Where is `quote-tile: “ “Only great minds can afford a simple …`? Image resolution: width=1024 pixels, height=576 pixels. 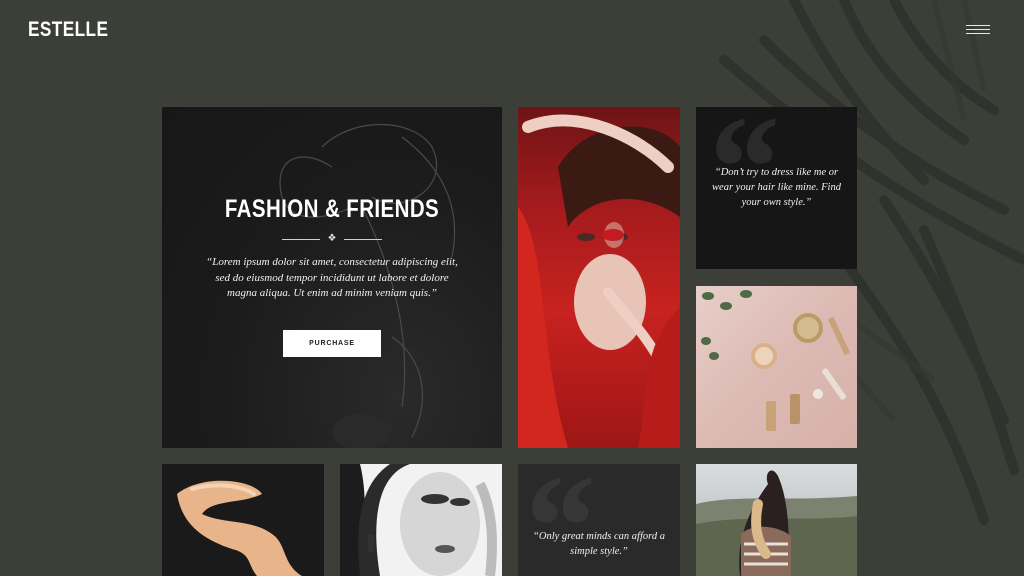
quote-tile: “ “Only great minds can afford a simple … is located at coordinates (599, 520).